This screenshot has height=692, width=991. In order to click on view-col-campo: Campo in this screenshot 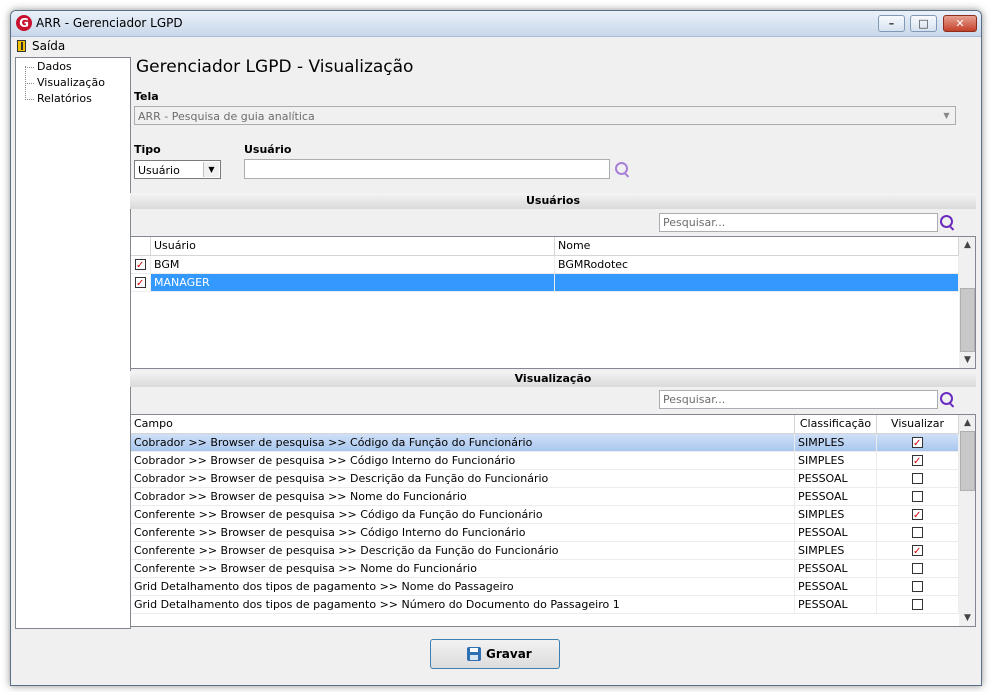, I will do `click(463, 424)`.